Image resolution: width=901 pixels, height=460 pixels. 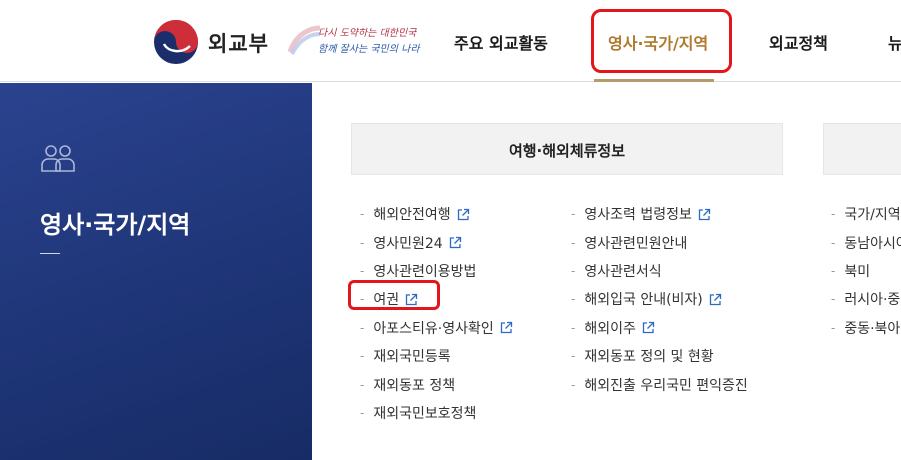 I want to click on menu-link-item: - 재외동포 정책, so click(x=436, y=384).